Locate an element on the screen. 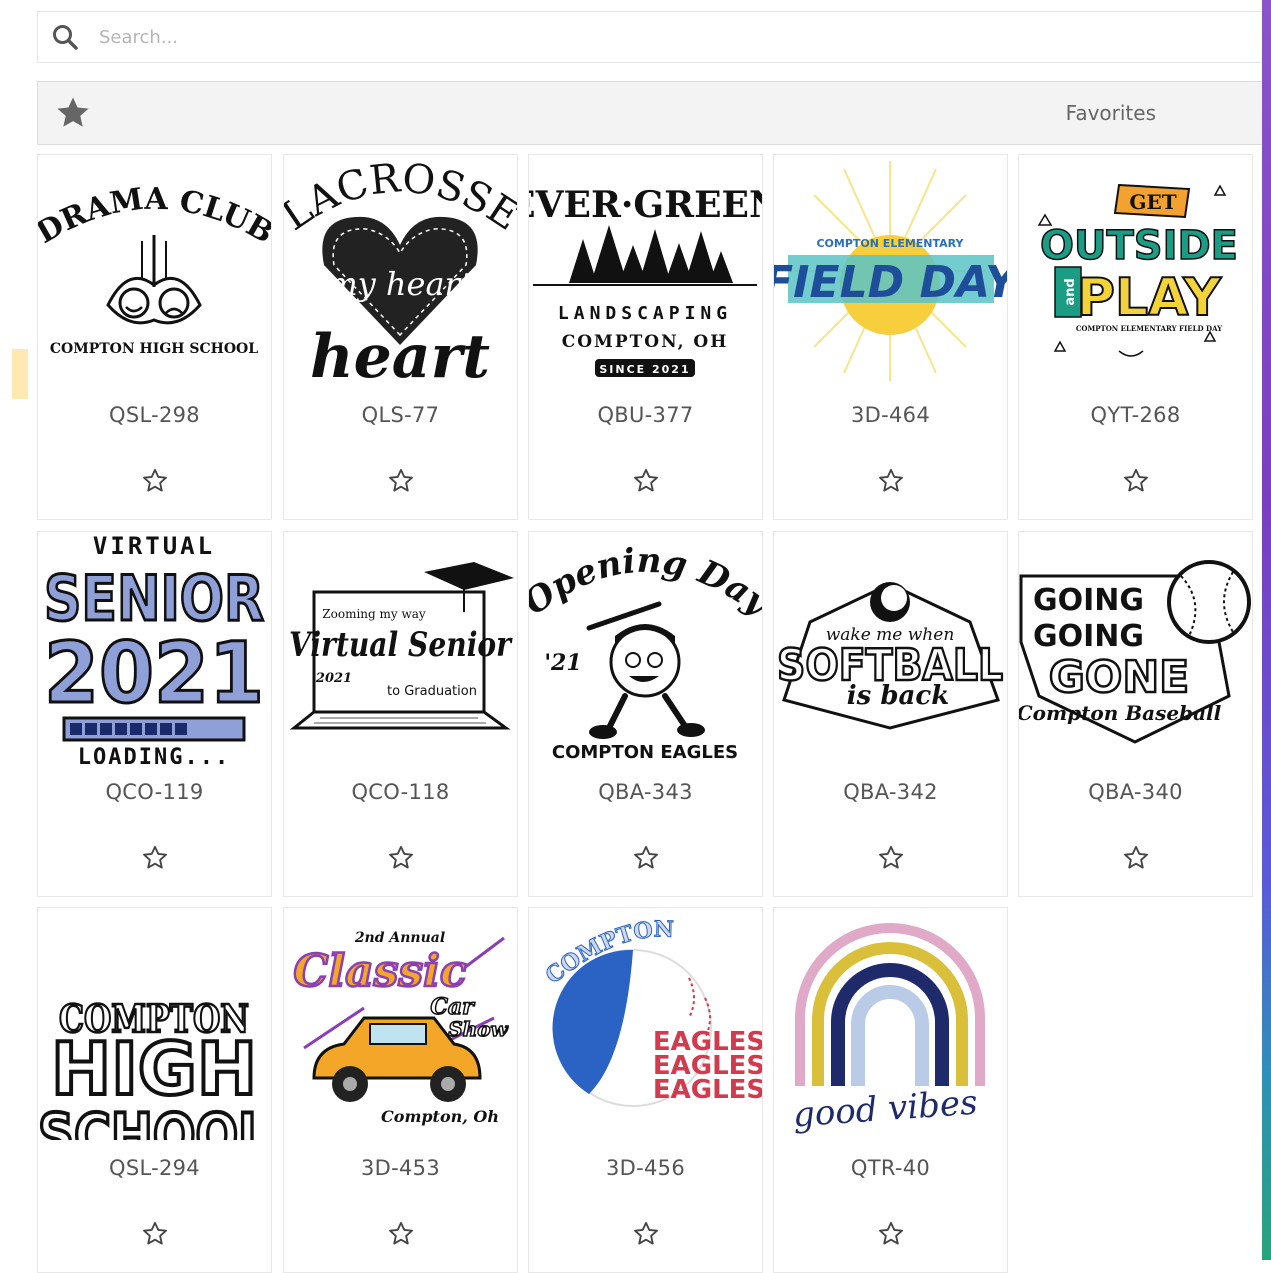  design-text: OUTSIDE is located at coordinates (1139, 246).